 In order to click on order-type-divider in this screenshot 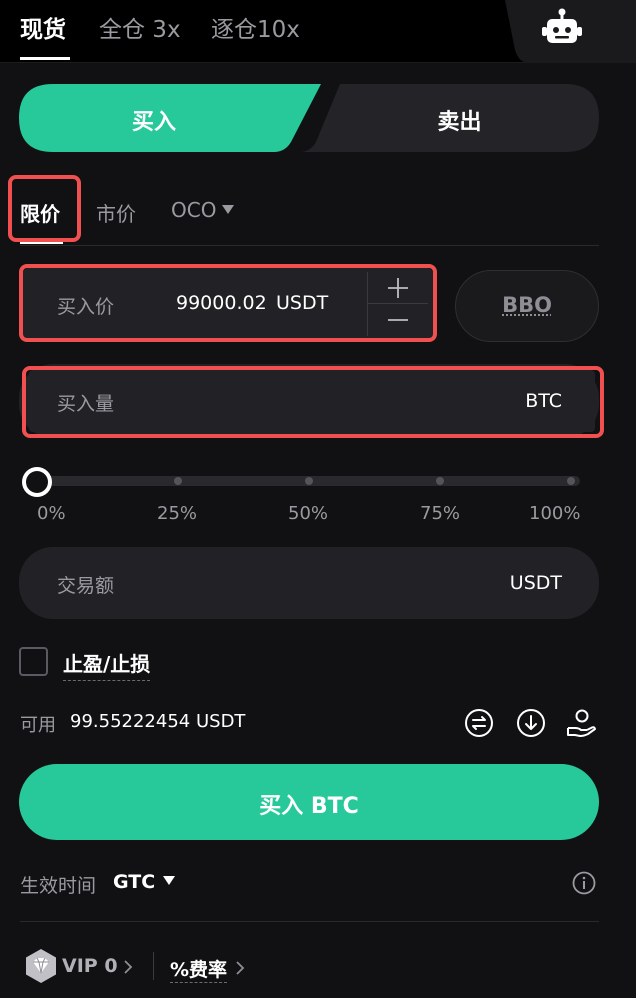, I will do `click(309, 245)`.